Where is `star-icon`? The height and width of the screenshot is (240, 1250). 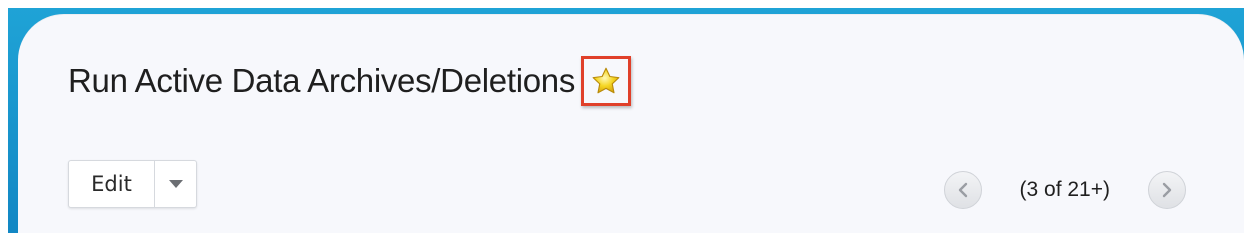
star-icon is located at coordinates (606, 80).